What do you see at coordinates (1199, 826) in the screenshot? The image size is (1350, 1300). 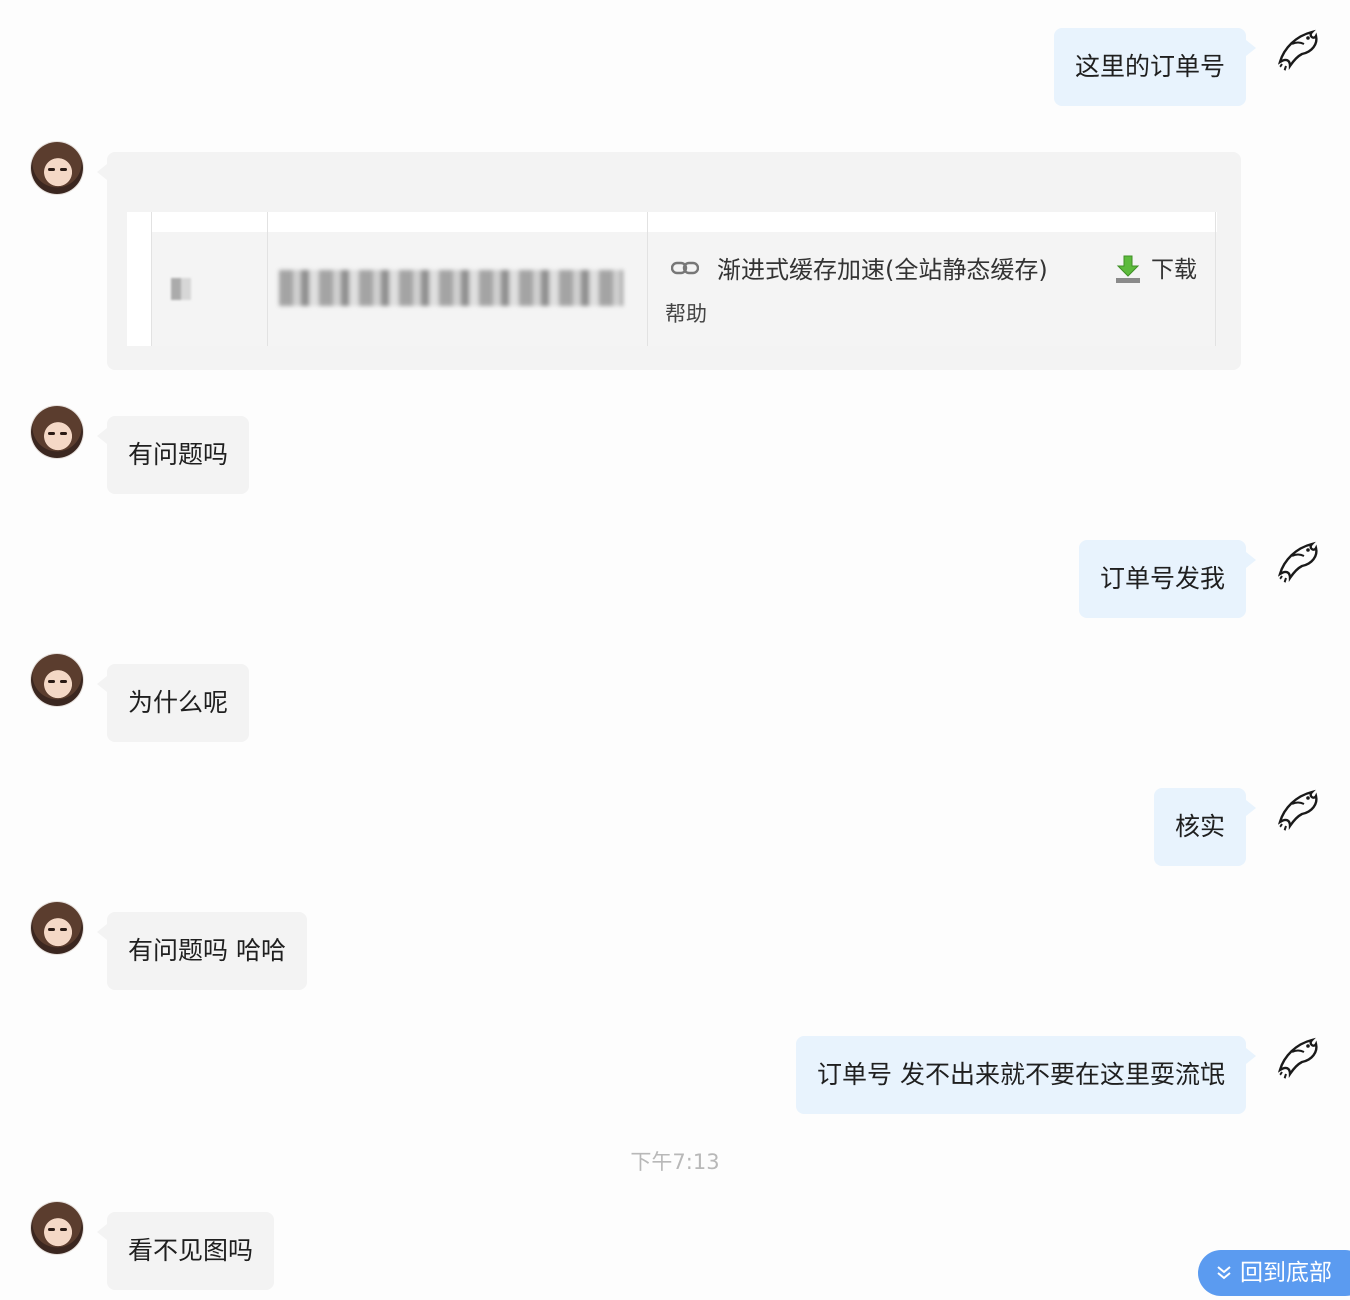 I see `message-text: 核实` at bounding box center [1199, 826].